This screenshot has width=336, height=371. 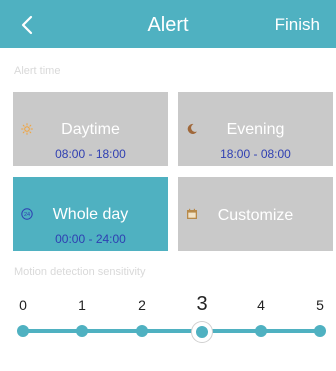 What do you see at coordinates (82, 305) in the screenshot?
I see `level-1-label: 1` at bounding box center [82, 305].